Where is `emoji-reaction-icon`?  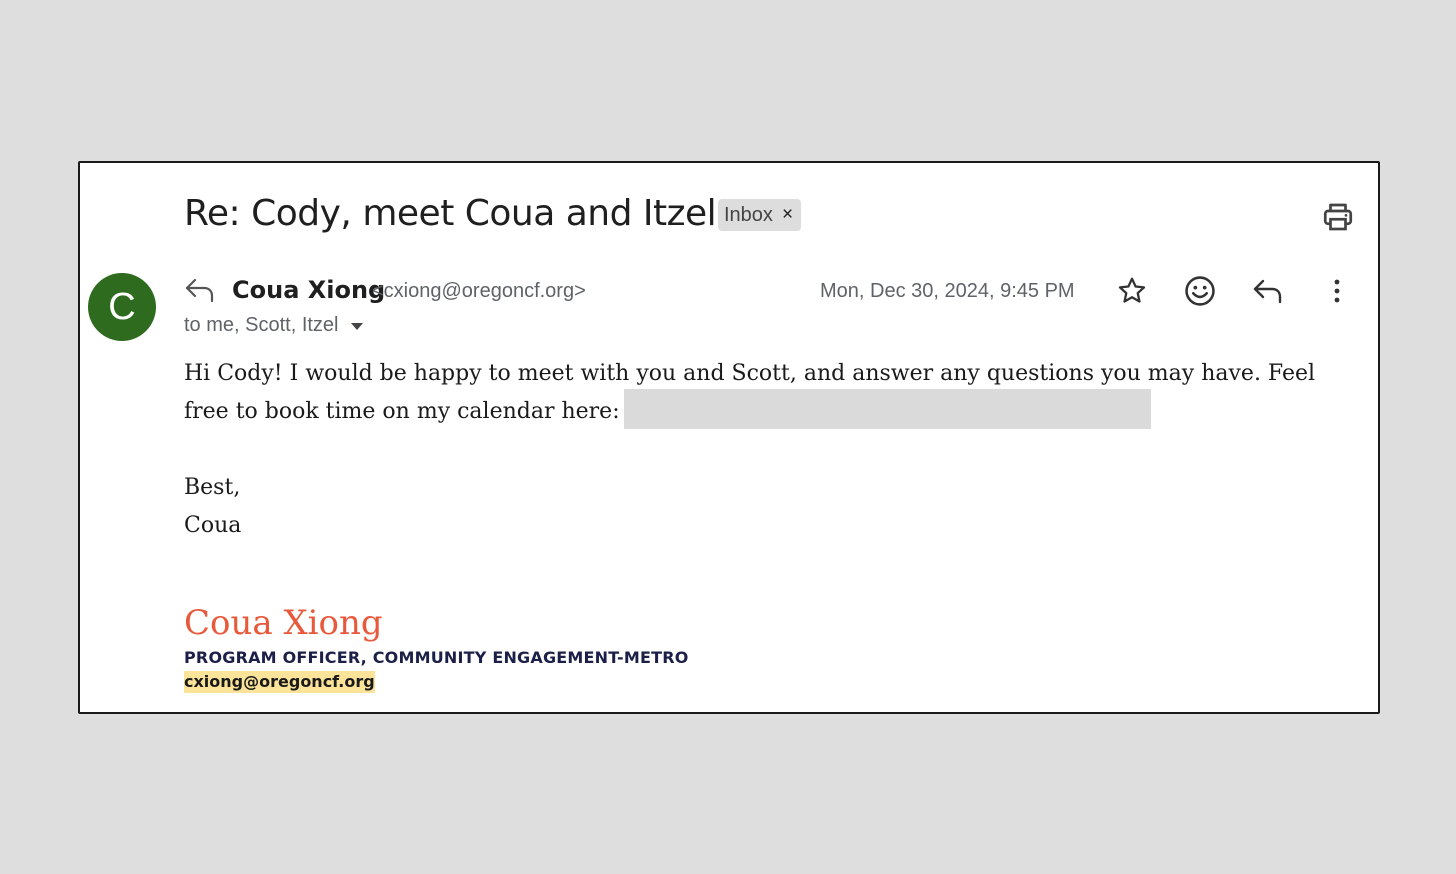
emoji-reaction-icon is located at coordinates (1200, 291).